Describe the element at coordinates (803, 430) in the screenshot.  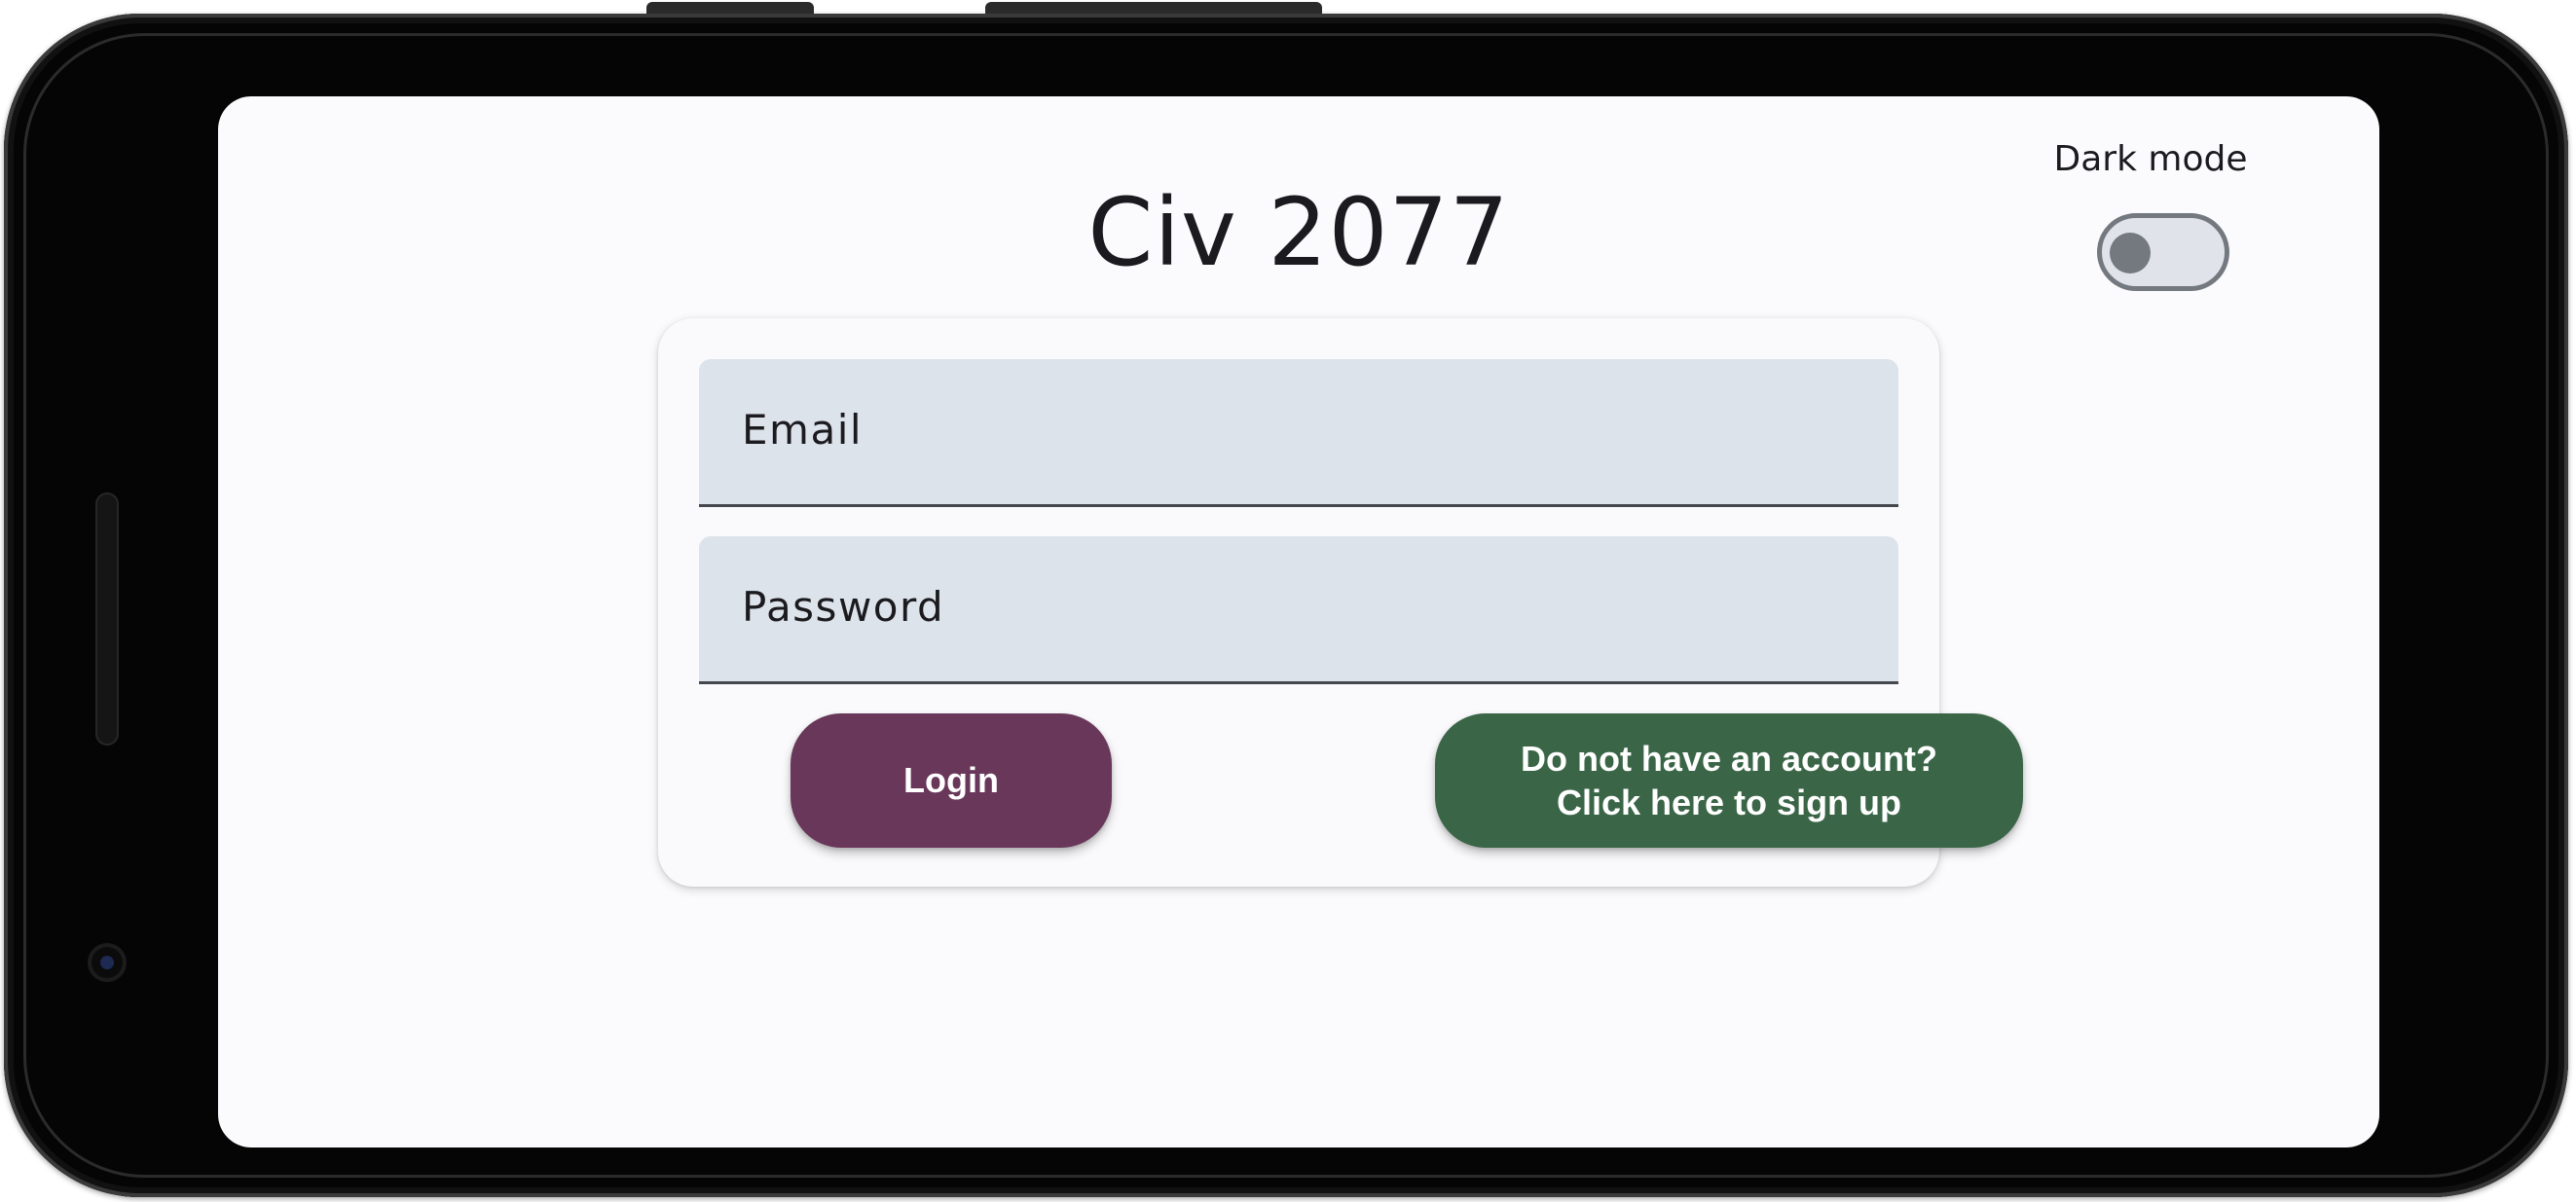
I see `email-placeholder: Email` at that location.